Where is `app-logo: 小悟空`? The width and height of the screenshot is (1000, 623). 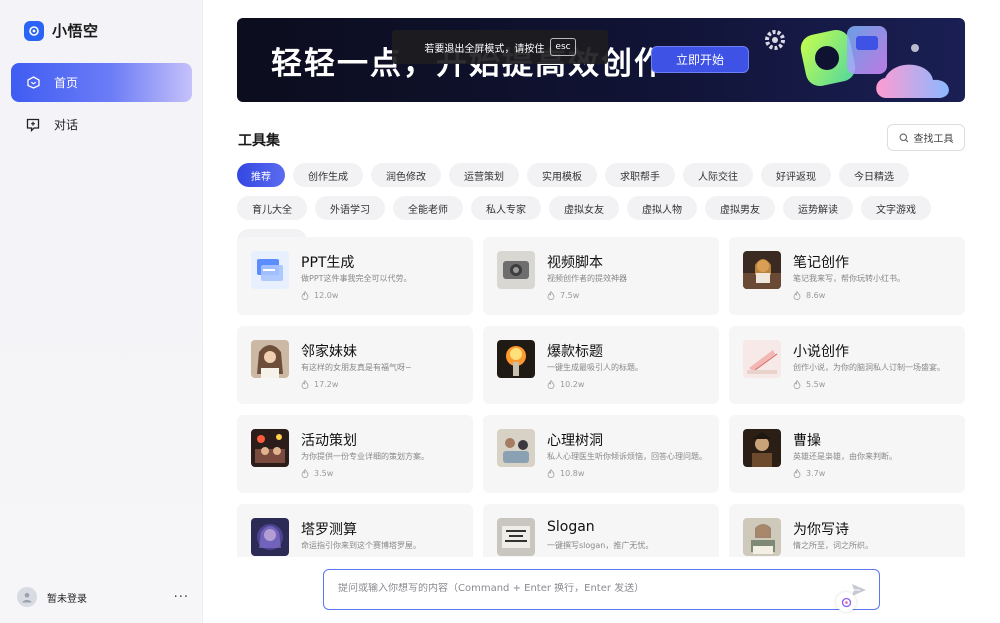 app-logo: 小悟空 is located at coordinates (61, 30).